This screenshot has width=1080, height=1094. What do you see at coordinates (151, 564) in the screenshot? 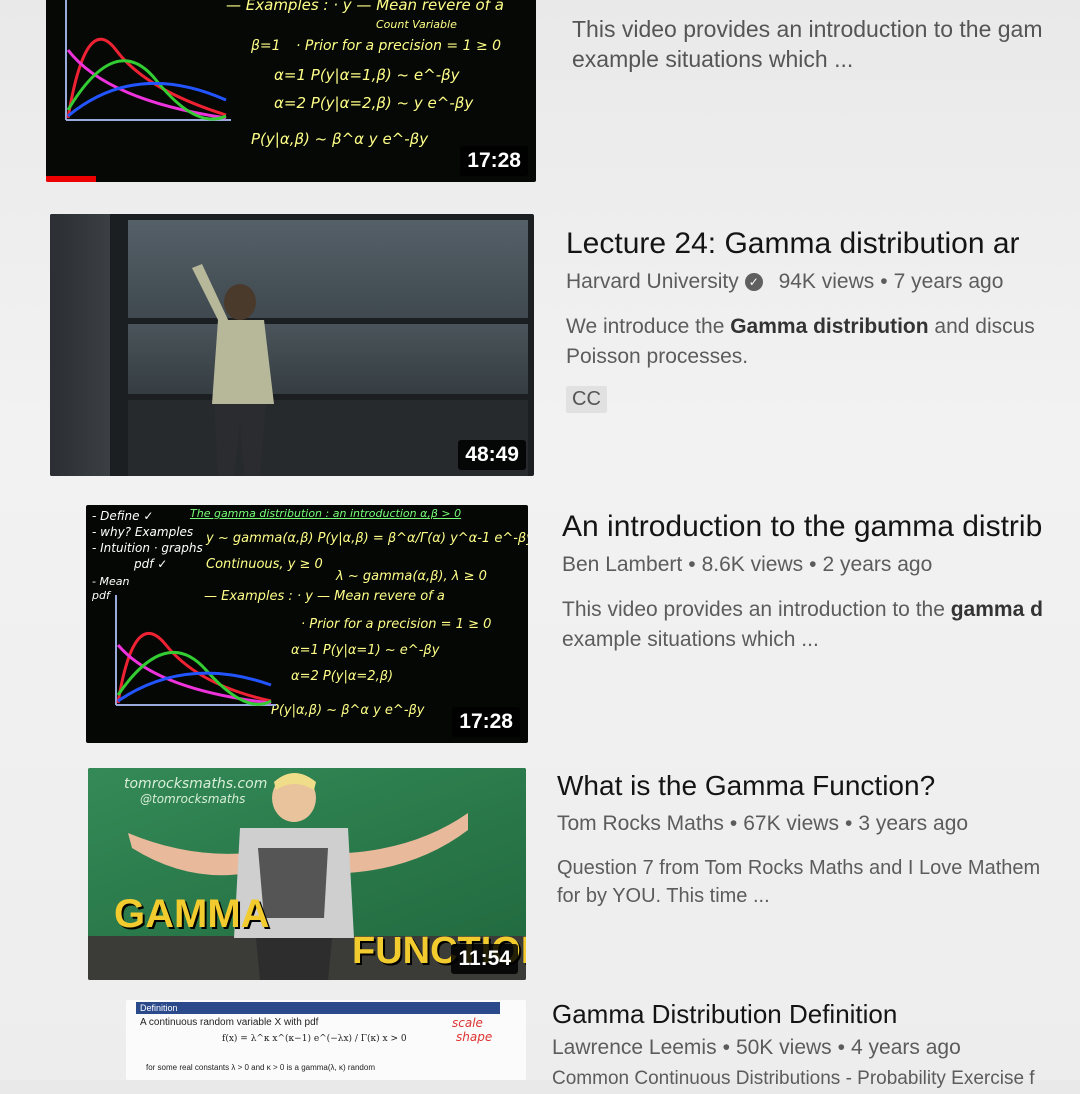
I see `board-line: pdf ✓` at bounding box center [151, 564].